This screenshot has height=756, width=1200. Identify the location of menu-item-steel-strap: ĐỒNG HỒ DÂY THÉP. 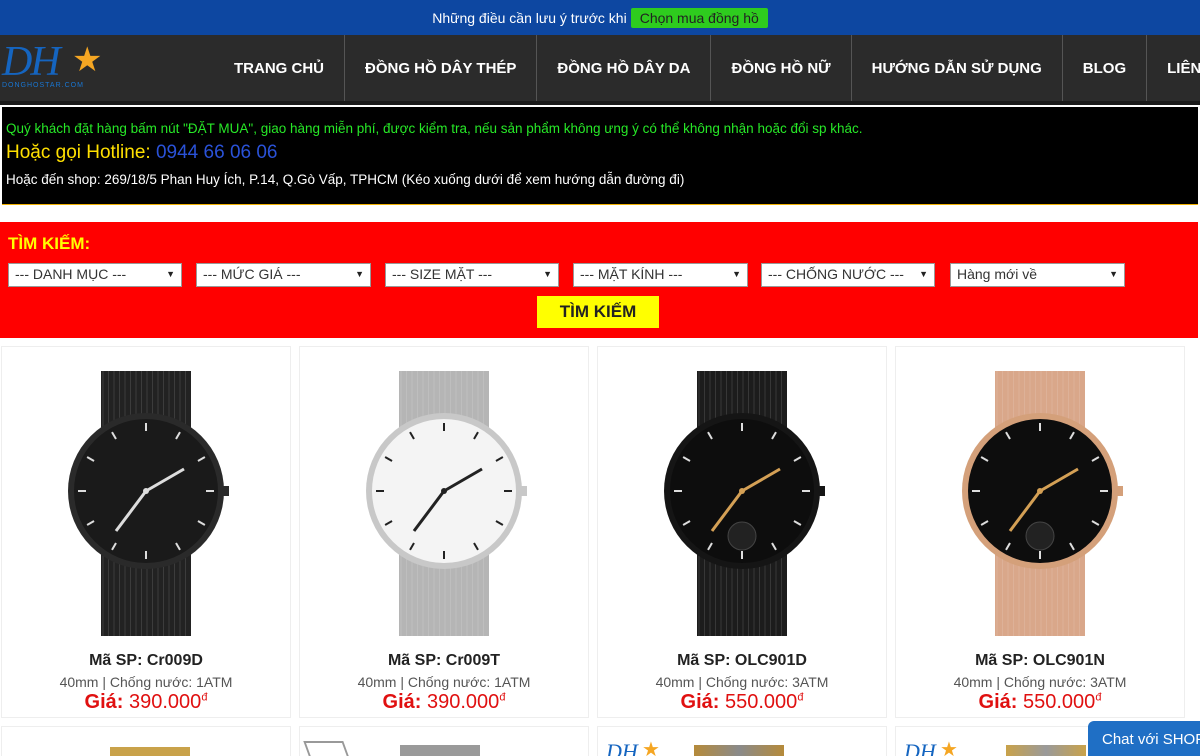
(441, 68).